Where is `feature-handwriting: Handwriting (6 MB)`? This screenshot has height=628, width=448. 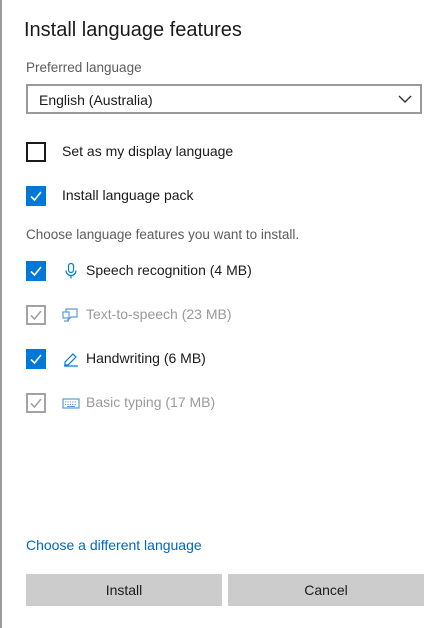
feature-handwriting: Handwriting (6 MB) is located at coordinates (136, 360).